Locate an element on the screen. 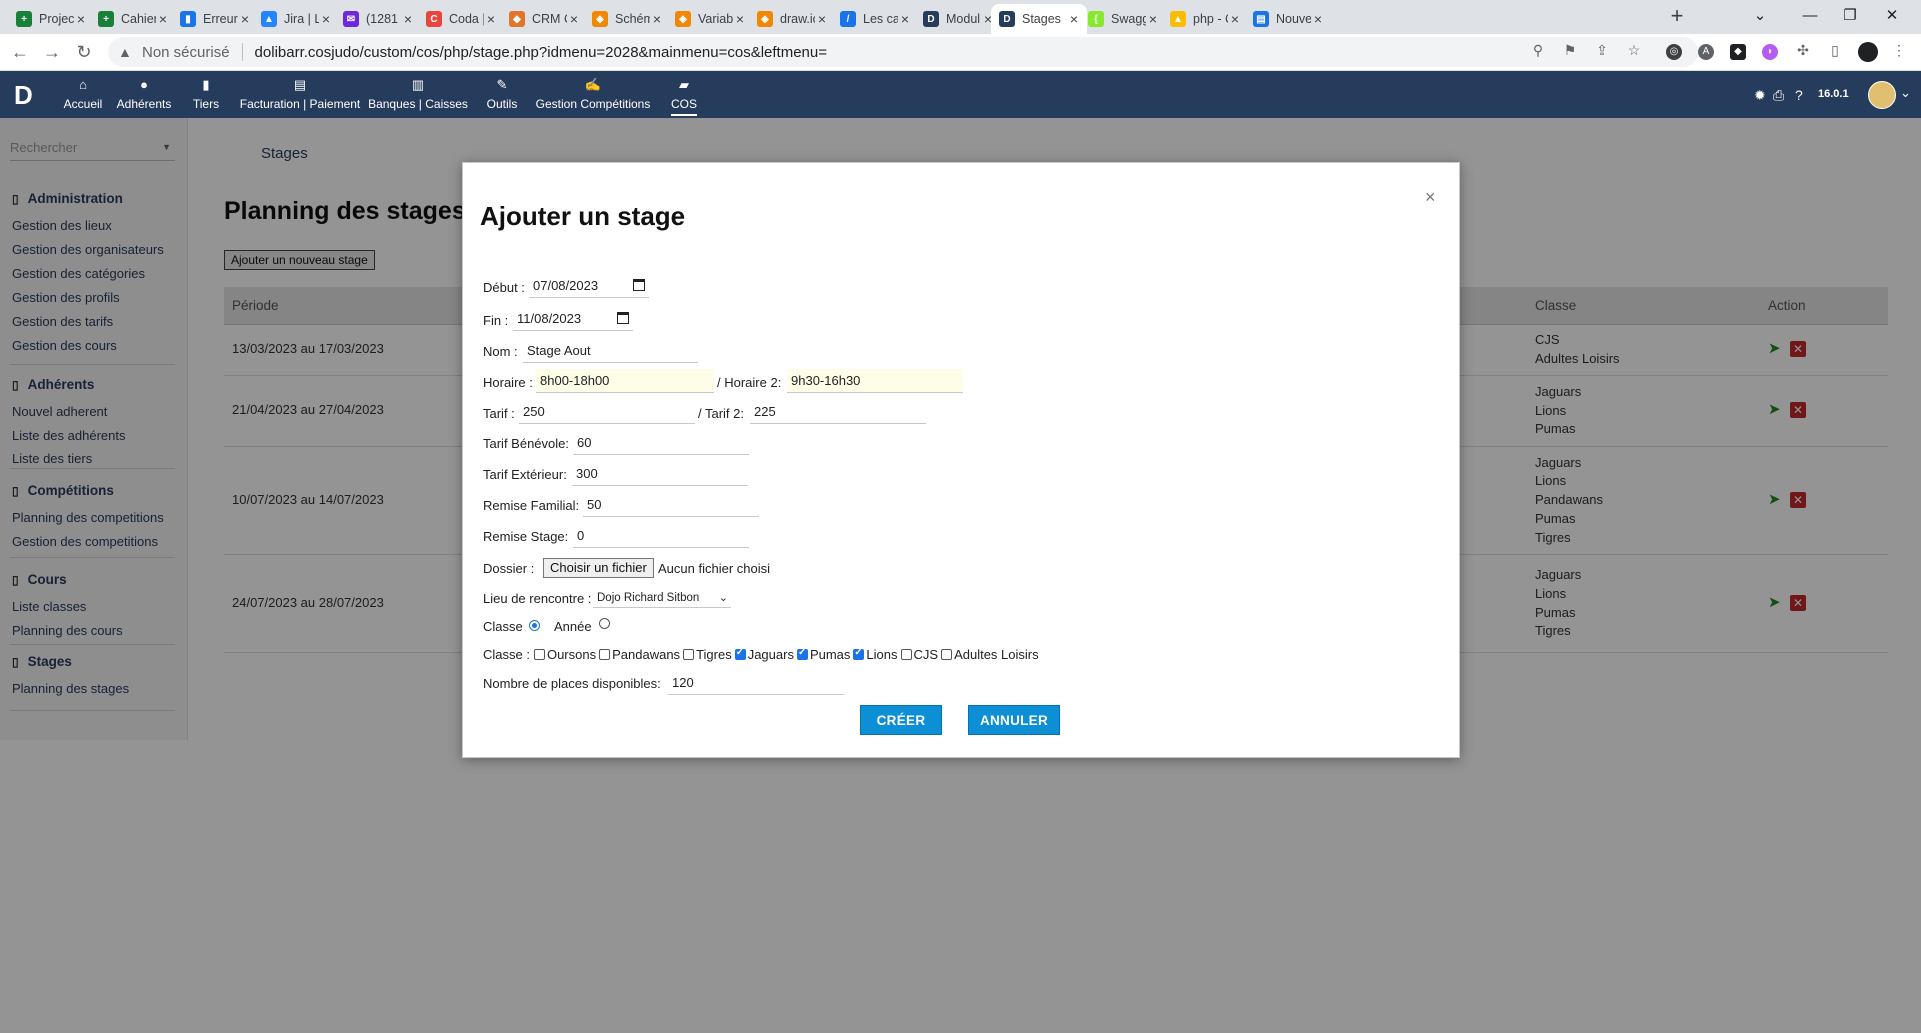 This screenshot has height=1033, width=1921. tarif-input: 250 is located at coordinates (607, 412).